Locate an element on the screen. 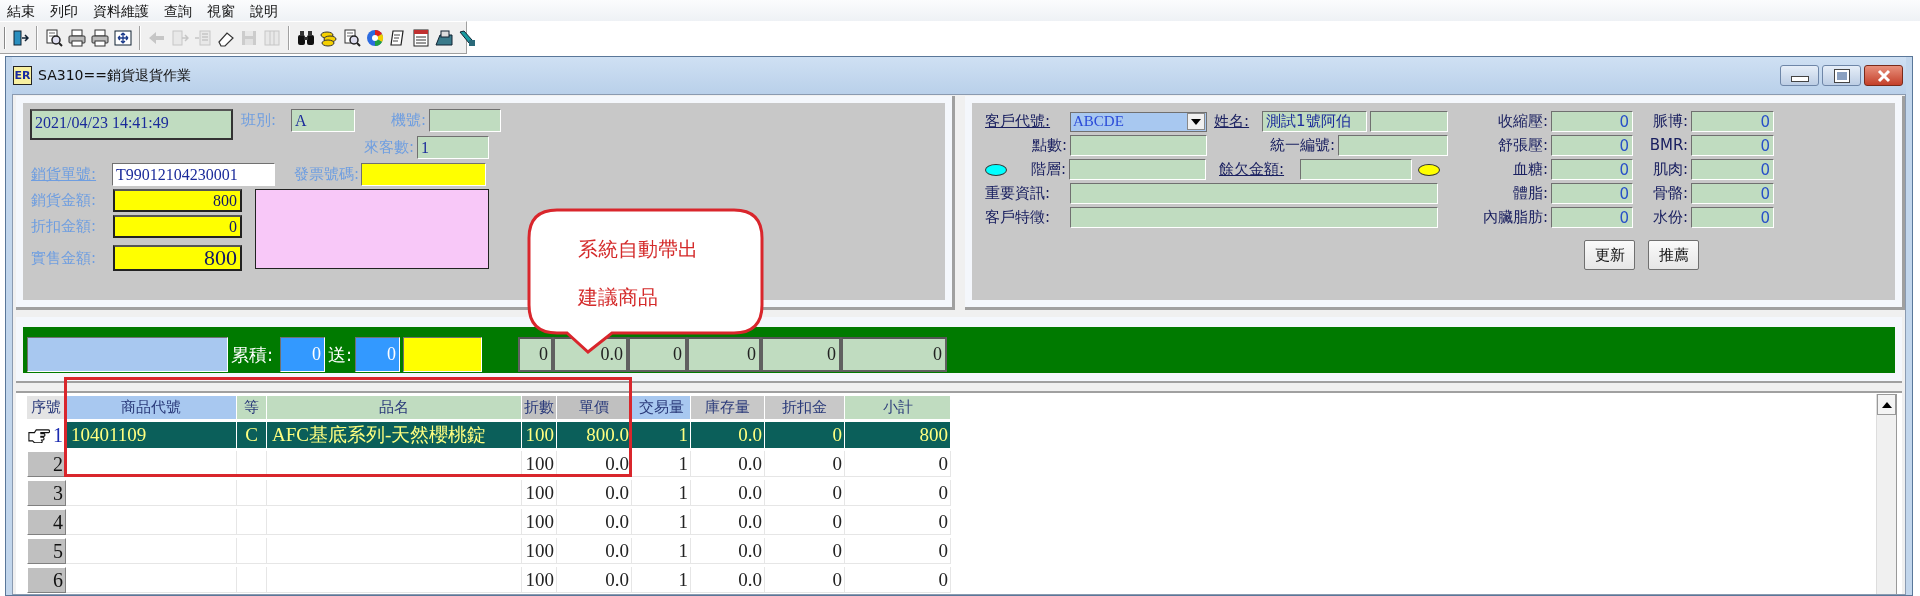 The width and height of the screenshot is (1920, 596). search-field is located at coordinates (127, 354).